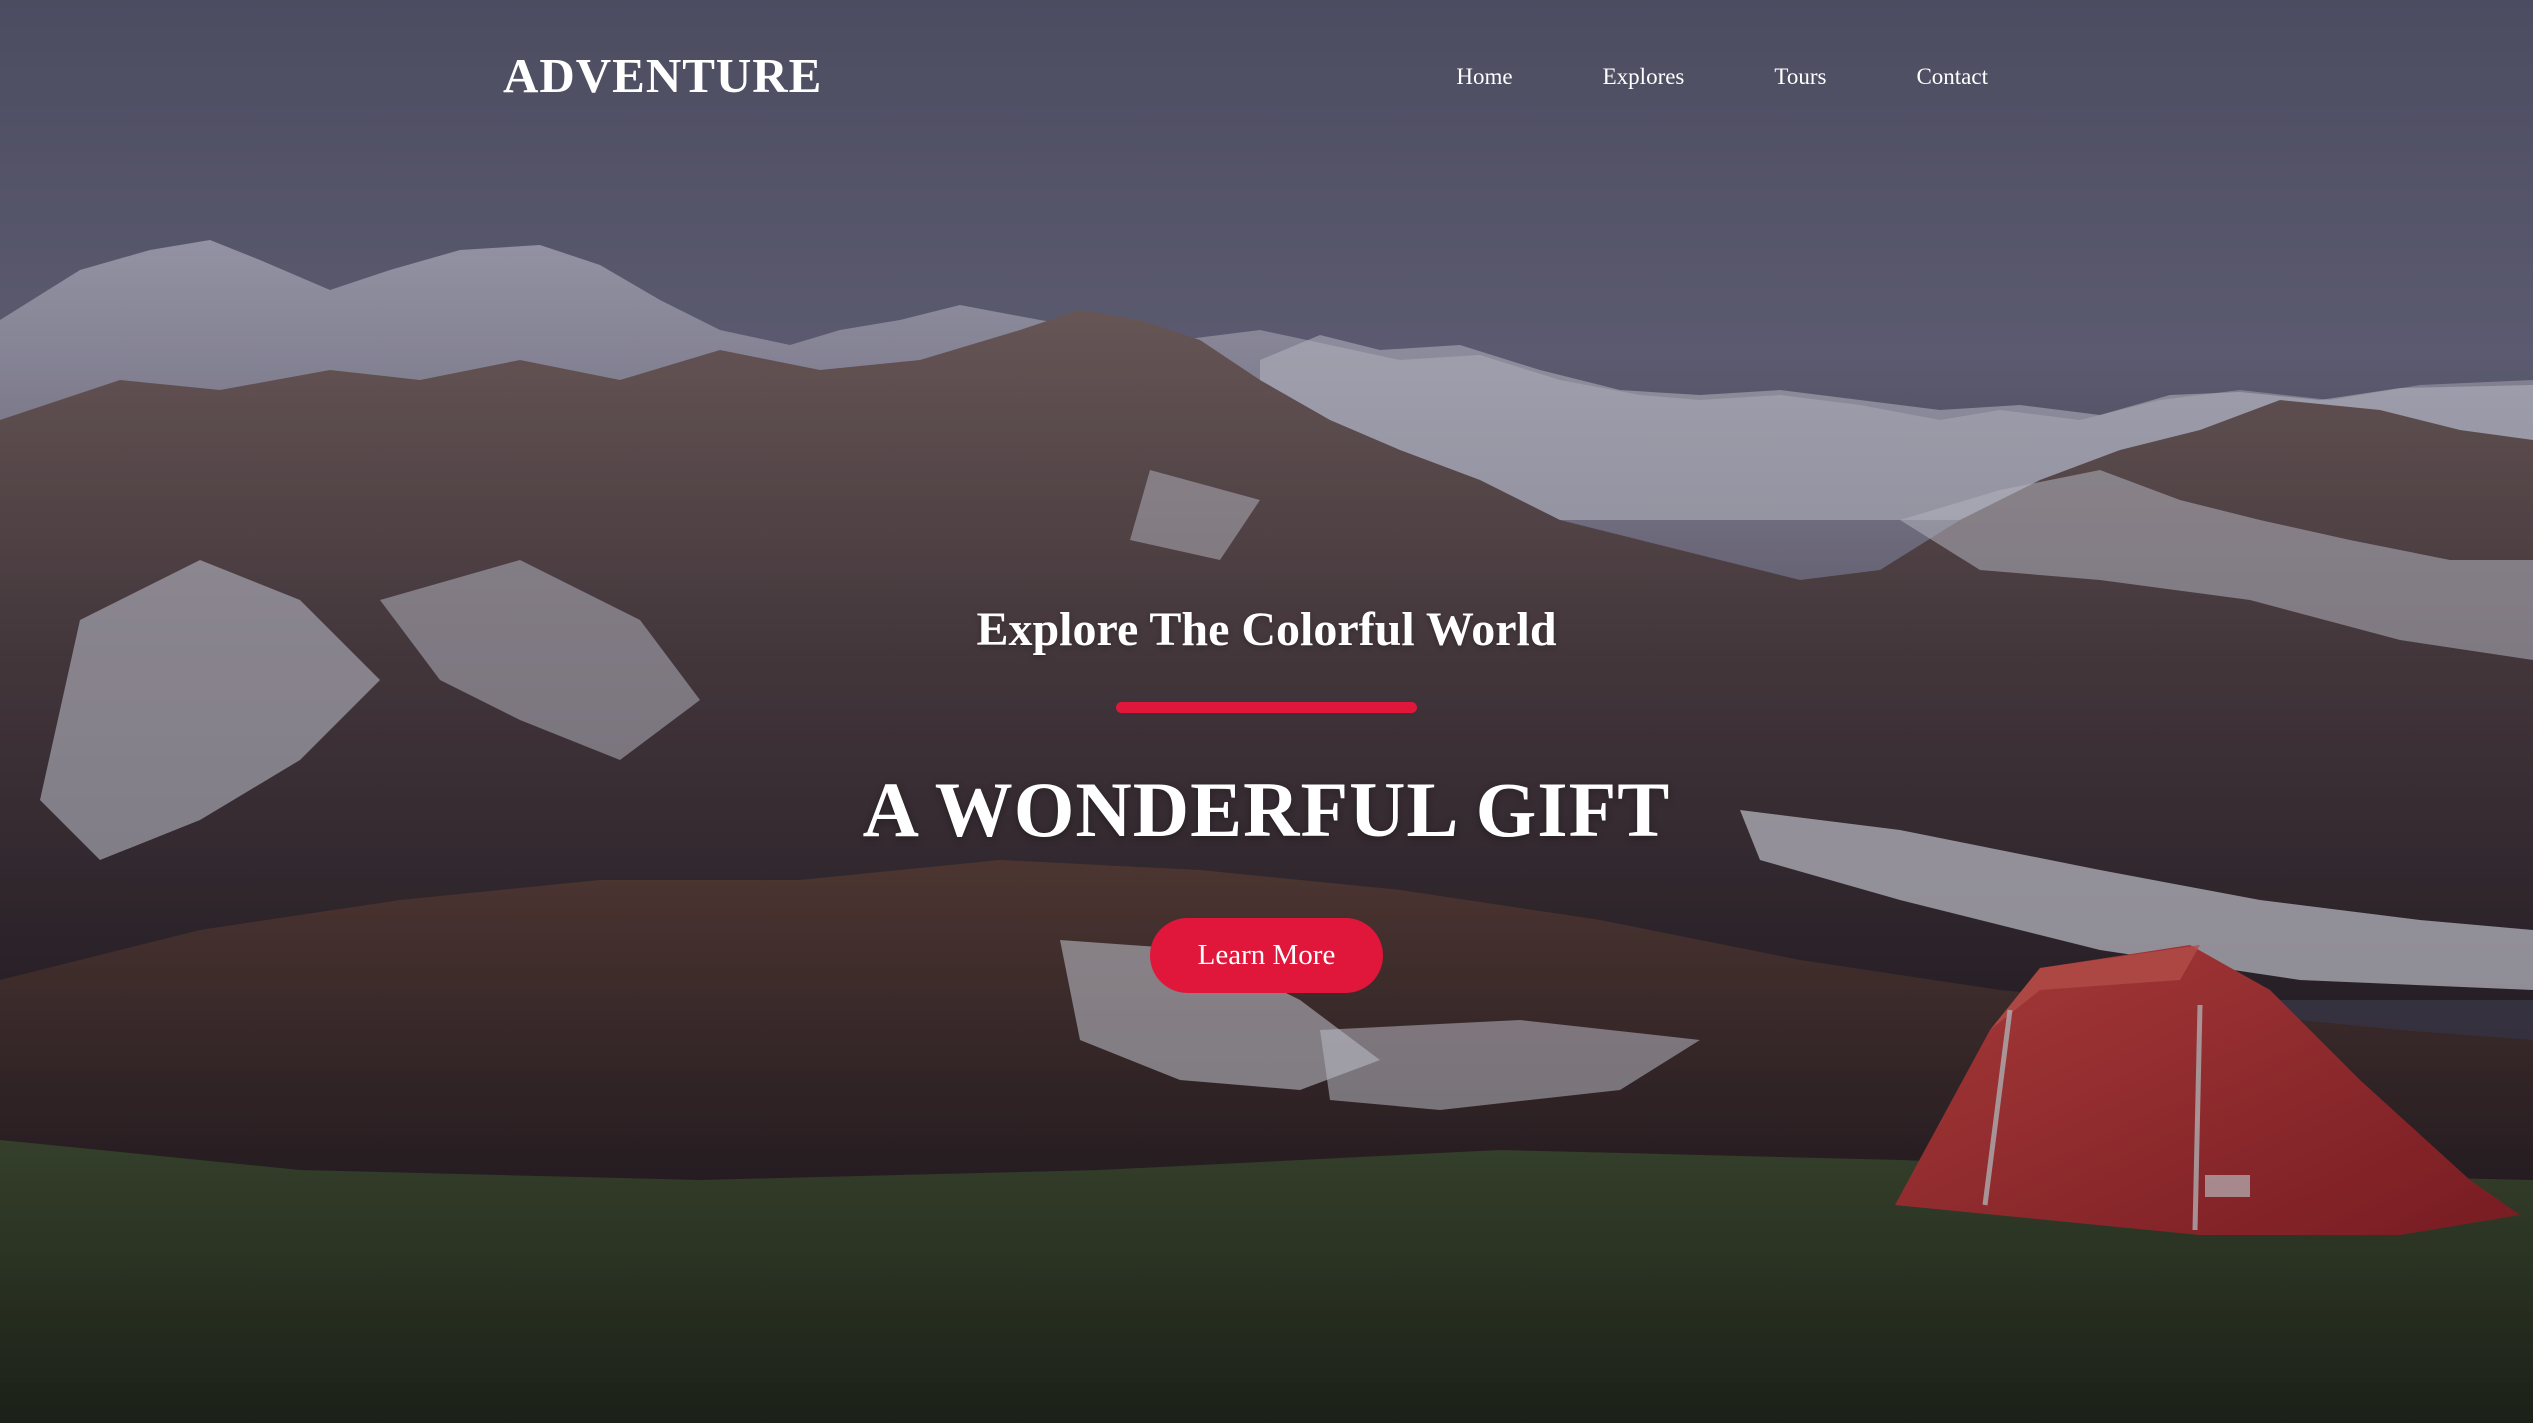 The height and width of the screenshot is (1423, 2533). What do you see at coordinates (1266, 955) in the screenshot?
I see `learn-more-button: Learn More` at bounding box center [1266, 955].